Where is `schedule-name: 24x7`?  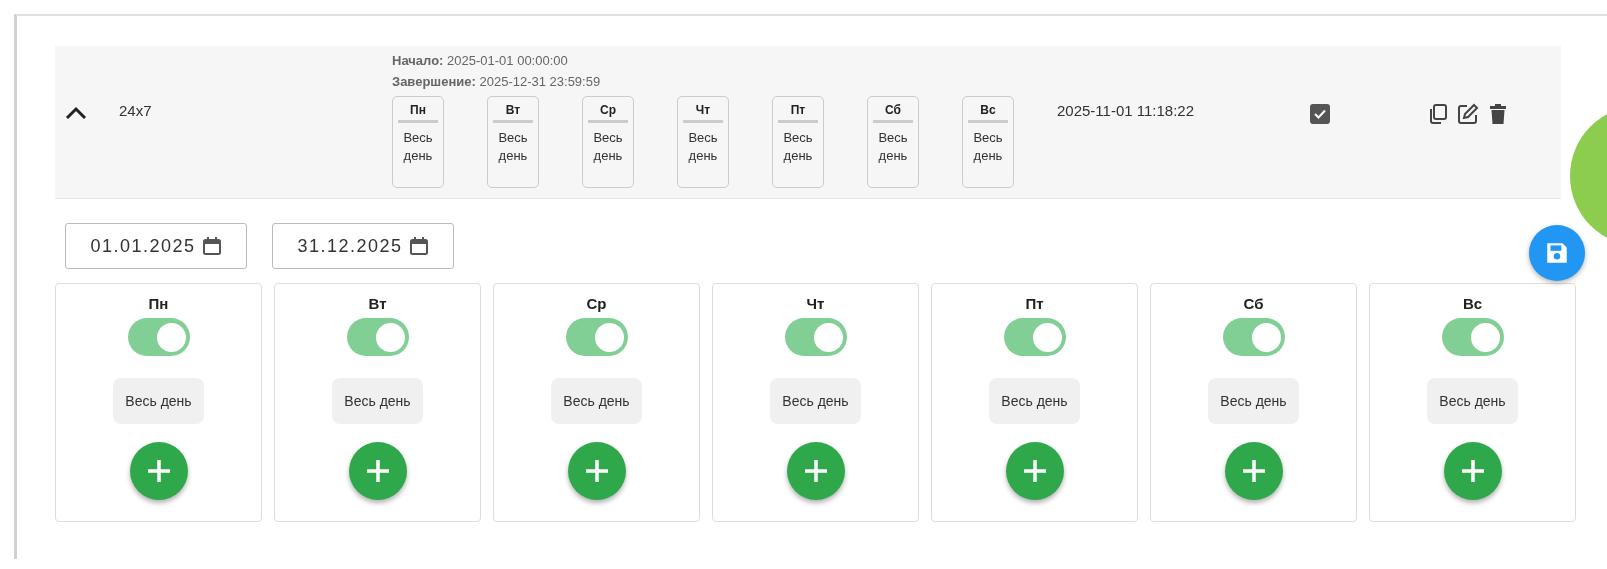 schedule-name: 24x7 is located at coordinates (136, 110).